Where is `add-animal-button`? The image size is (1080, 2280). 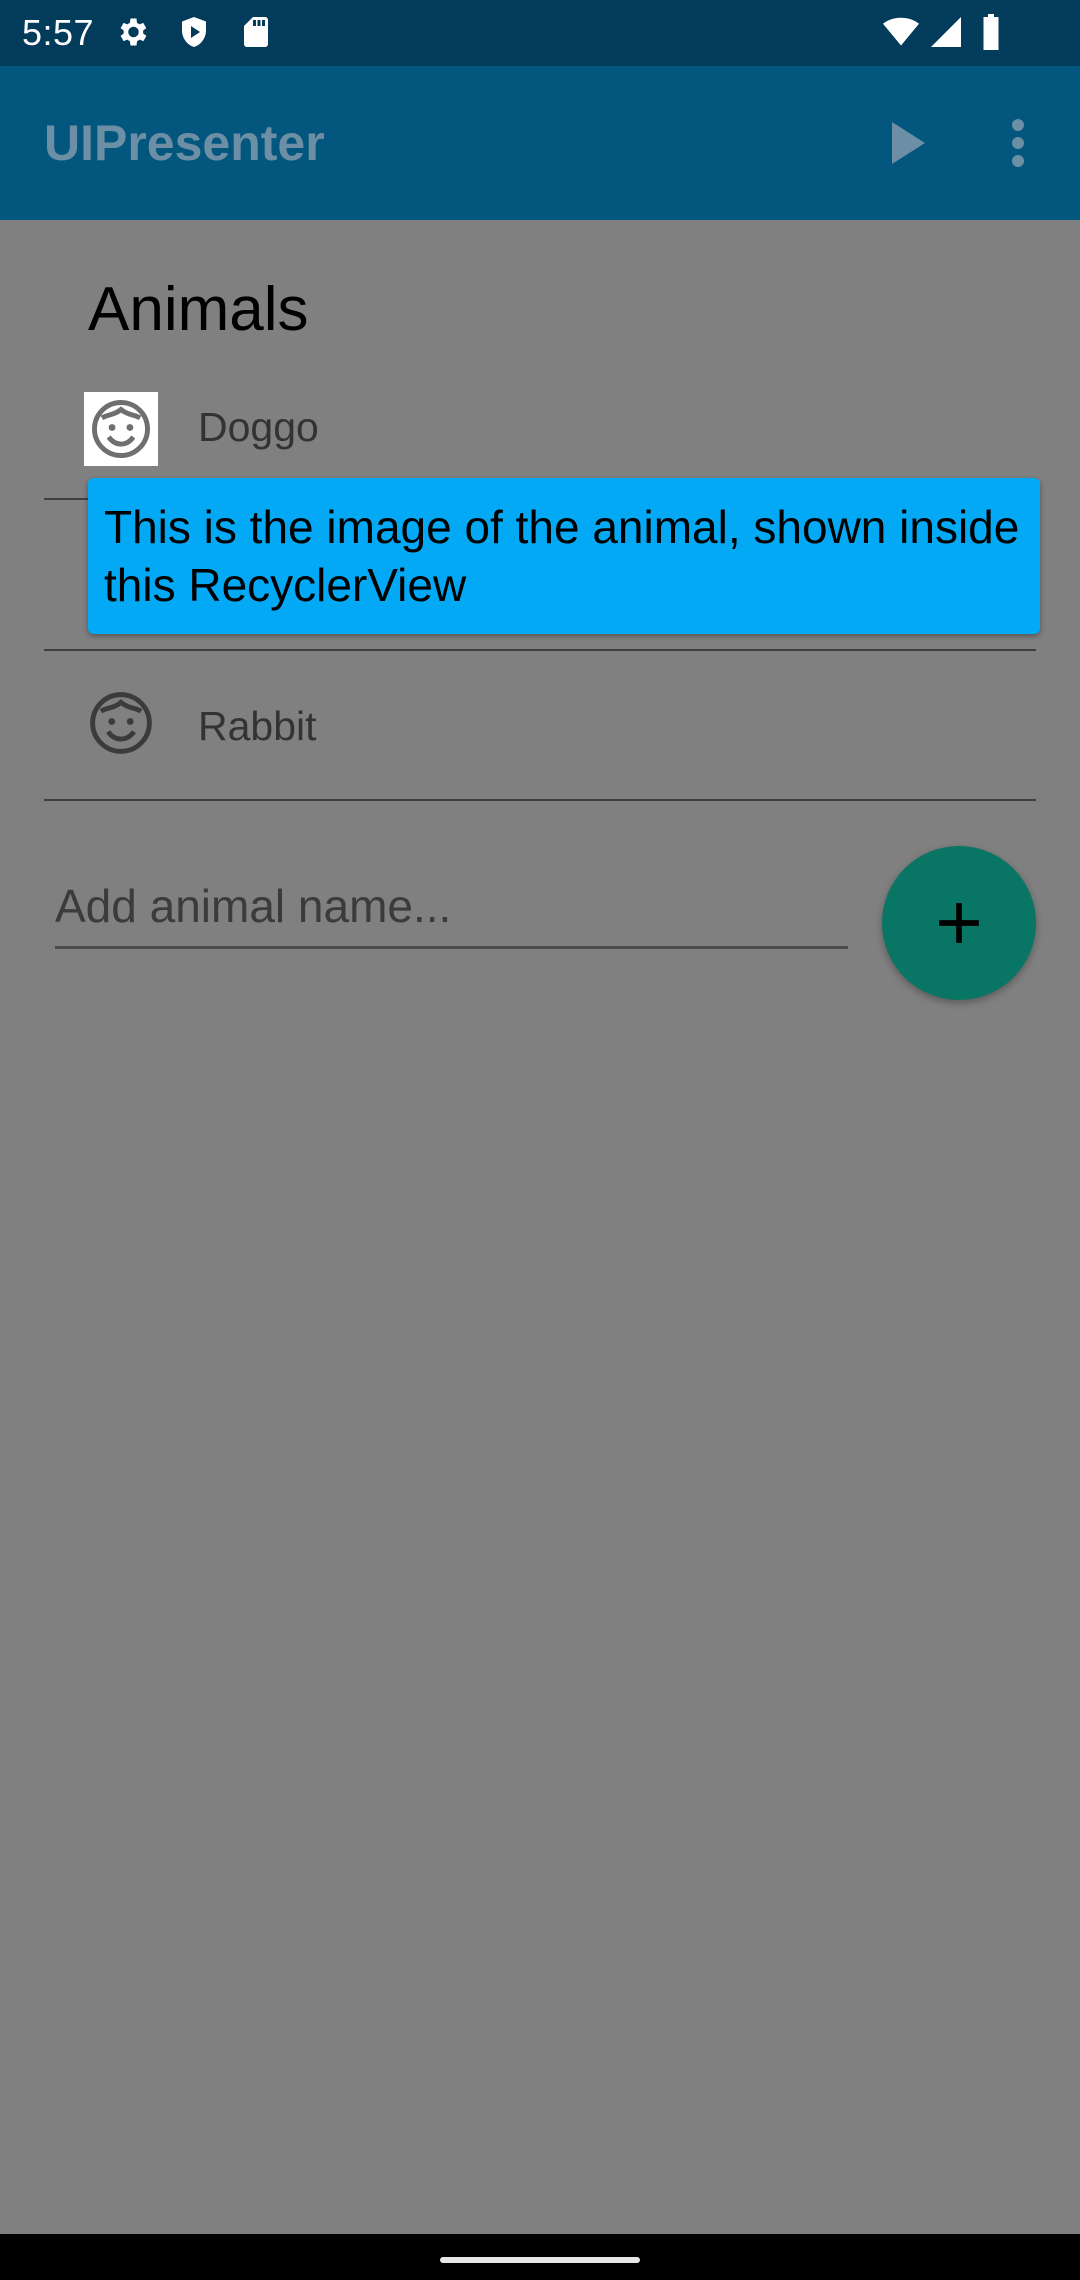
add-animal-button is located at coordinates (959, 923).